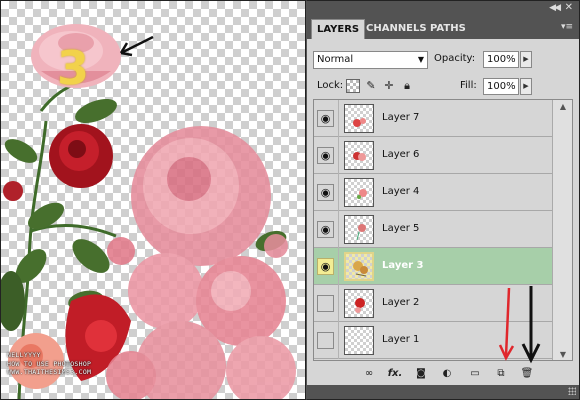 Image resolution: width=580 pixels, height=400 pixels. What do you see at coordinates (567, 27) in the screenshot?
I see `panel-menu-icon: ▾≡` at bounding box center [567, 27].